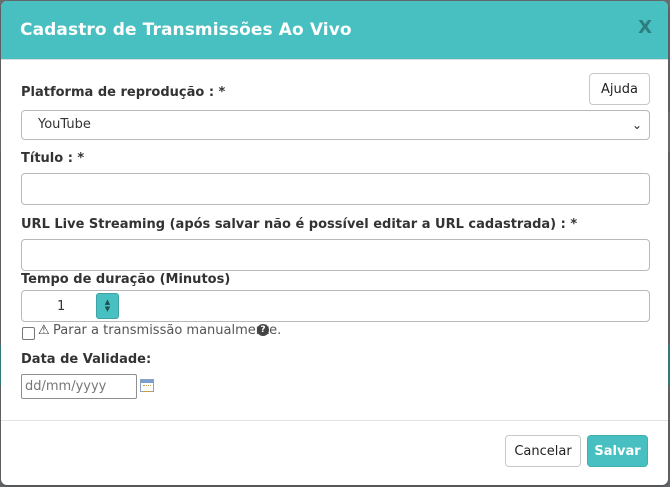  What do you see at coordinates (107, 309) in the screenshot?
I see `stepper-down-icon: ▼` at bounding box center [107, 309].